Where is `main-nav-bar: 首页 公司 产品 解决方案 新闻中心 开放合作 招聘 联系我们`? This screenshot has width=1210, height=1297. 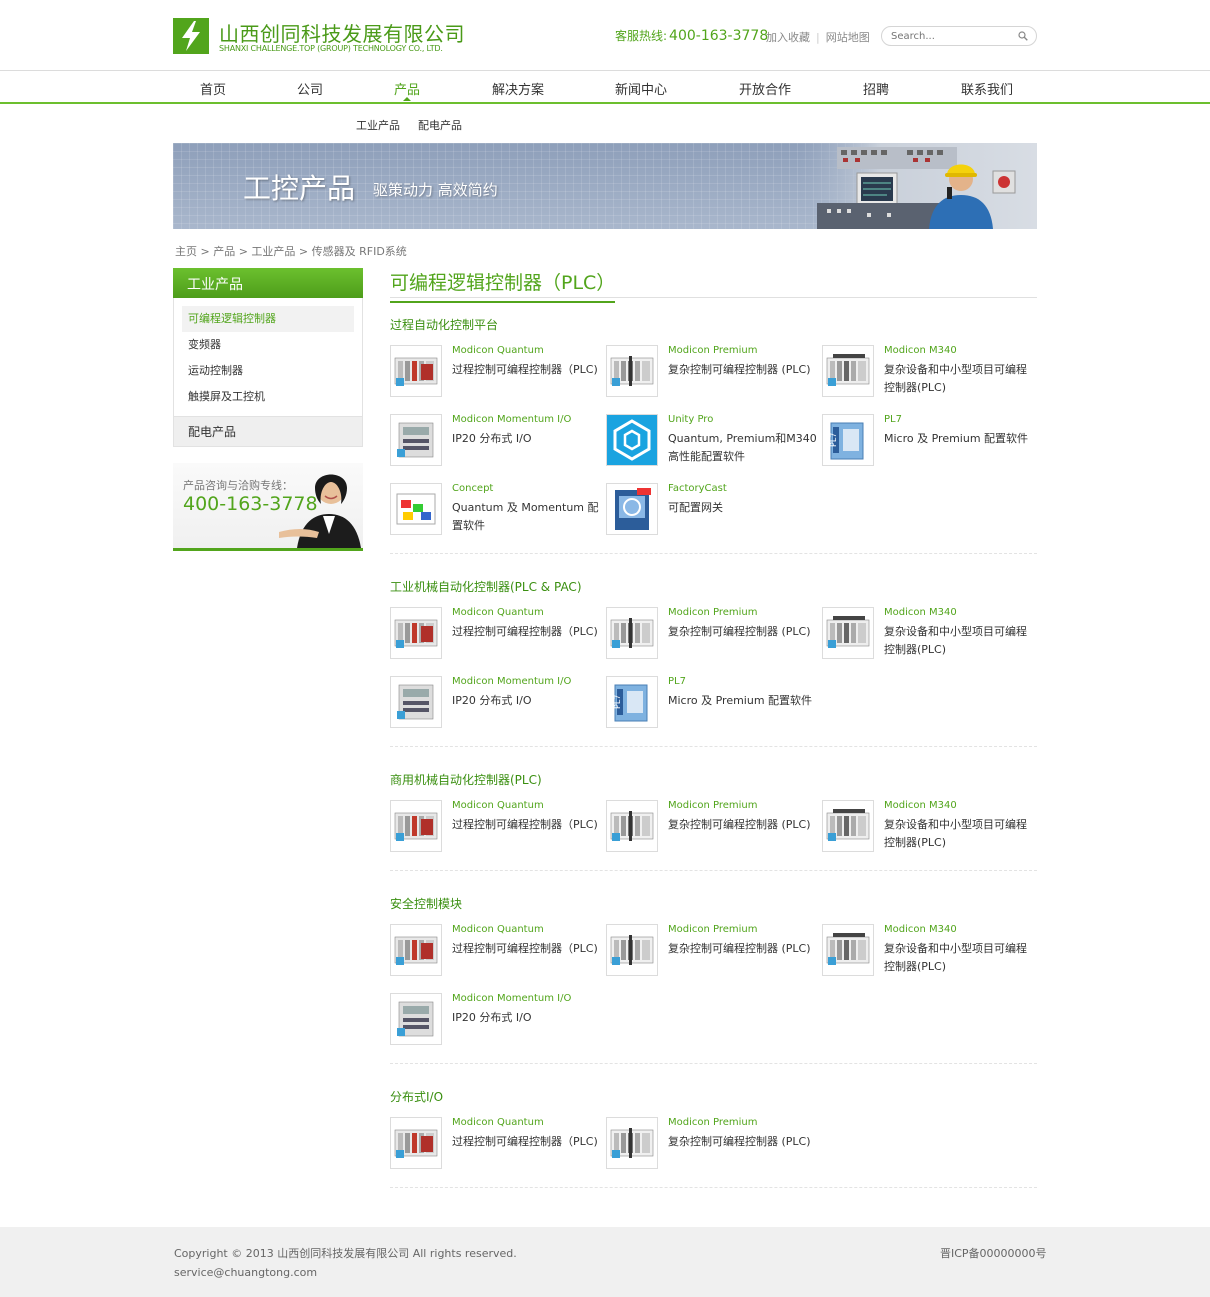
main-nav-bar: 首页 公司 产品 解决方案 新闻中心 开放合作 招聘 联系我们 is located at coordinates (605, 87).